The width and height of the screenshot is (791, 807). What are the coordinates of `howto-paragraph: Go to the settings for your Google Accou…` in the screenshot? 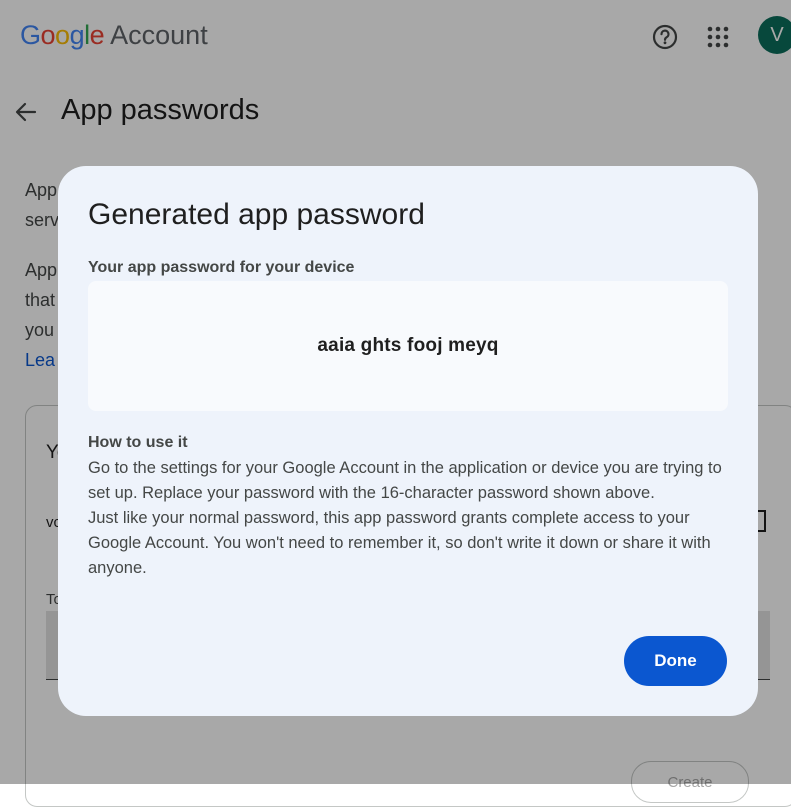 It's located at (405, 480).